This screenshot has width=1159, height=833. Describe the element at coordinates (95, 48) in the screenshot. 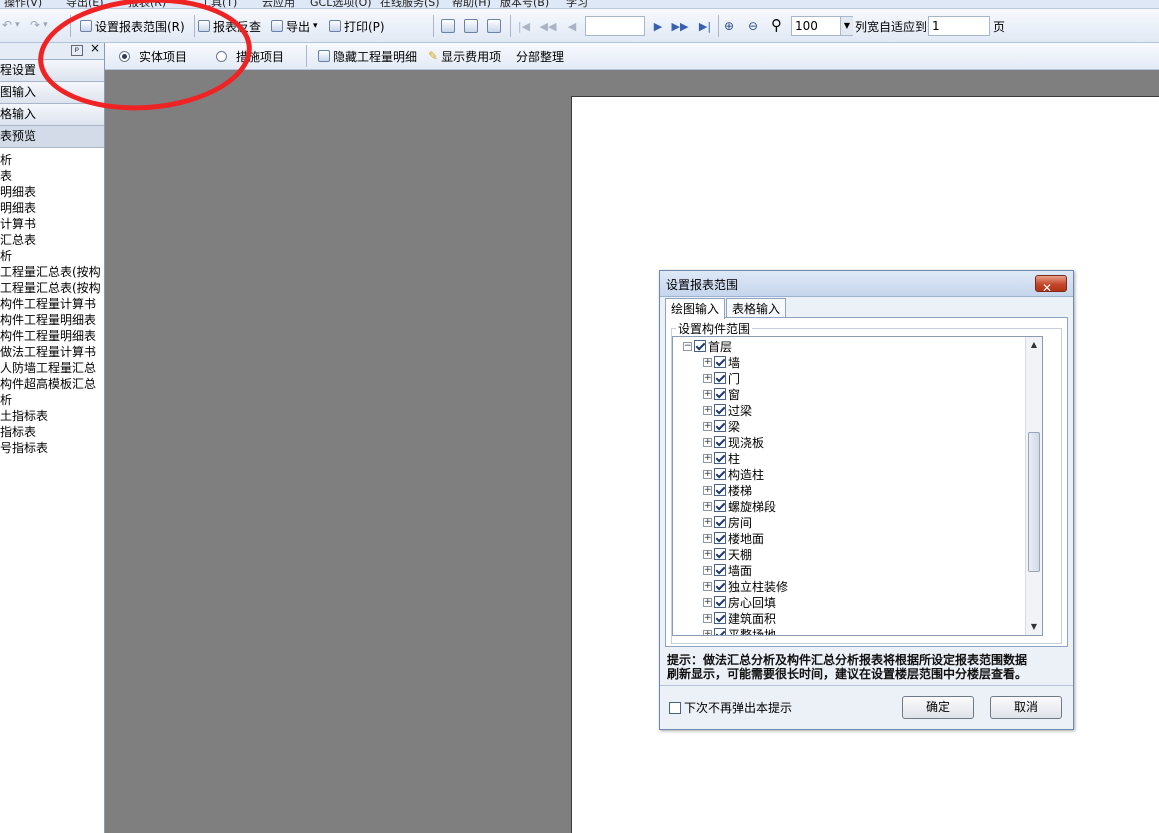

I see `close-panel-icon: ×` at that location.